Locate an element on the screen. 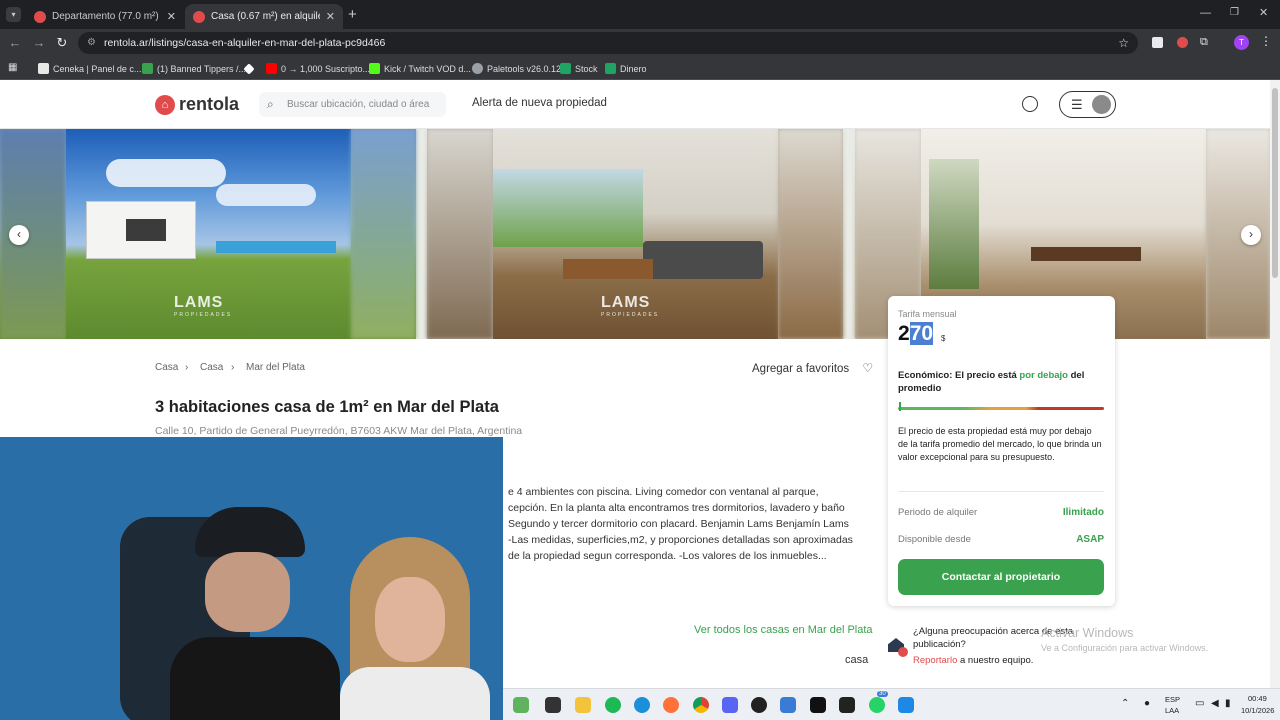 Image resolution: width=1280 pixels, height=720 pixels. logo: ⌂ rentola is located at coordinates (197, 104).